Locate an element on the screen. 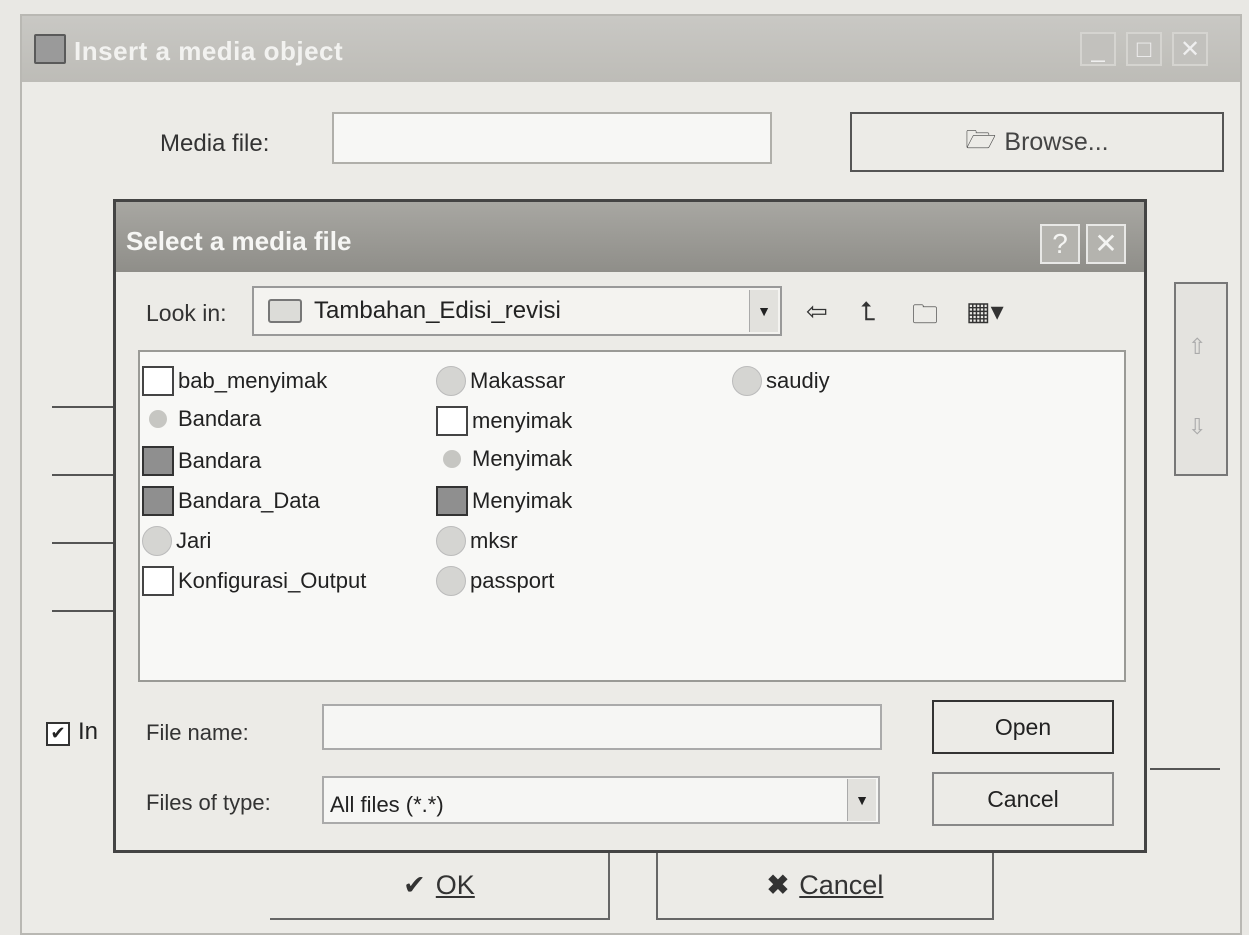 This screenshot has width=1249, height=935. maximize-icon: □ is located at coordinates (1144, 49).